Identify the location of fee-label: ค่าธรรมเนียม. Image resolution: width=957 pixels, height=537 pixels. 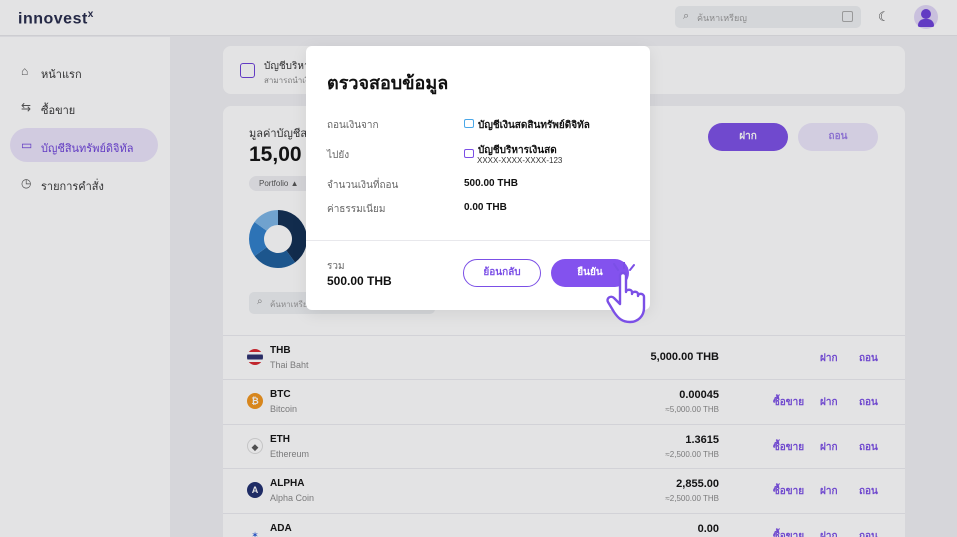
(356, 209).